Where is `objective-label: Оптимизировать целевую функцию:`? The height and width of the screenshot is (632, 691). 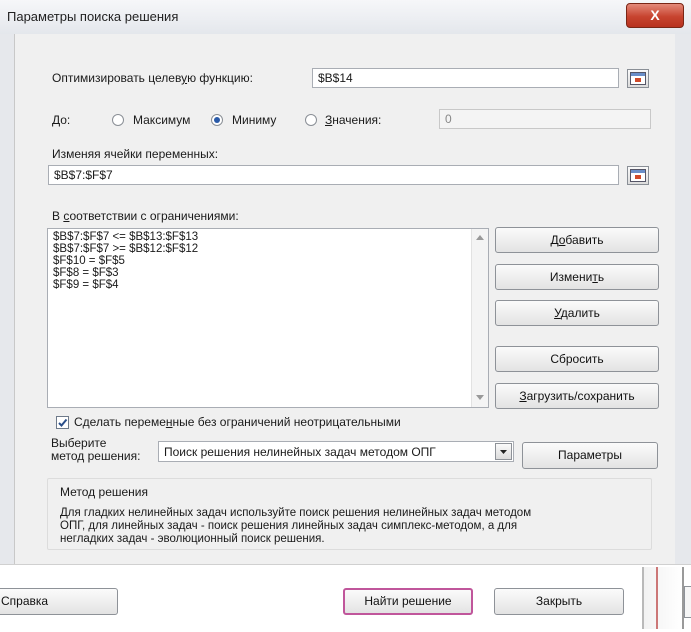 objective-label: Оптимизировать целевую функцию: is located at coordinates (152, 78).